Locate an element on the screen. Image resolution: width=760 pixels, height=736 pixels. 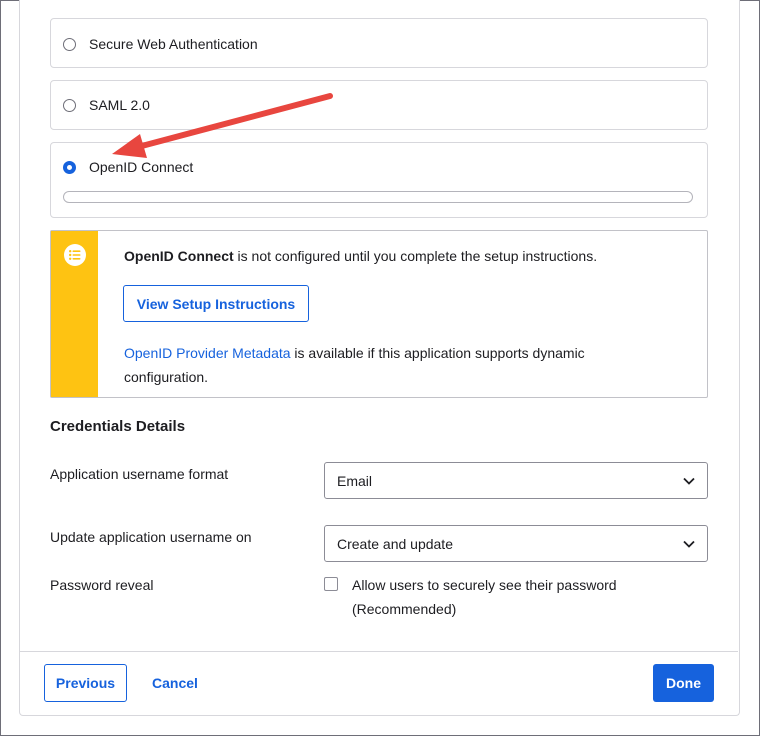
radio-label-oidc: OpenID Connect is located at coordinates (141, 167).